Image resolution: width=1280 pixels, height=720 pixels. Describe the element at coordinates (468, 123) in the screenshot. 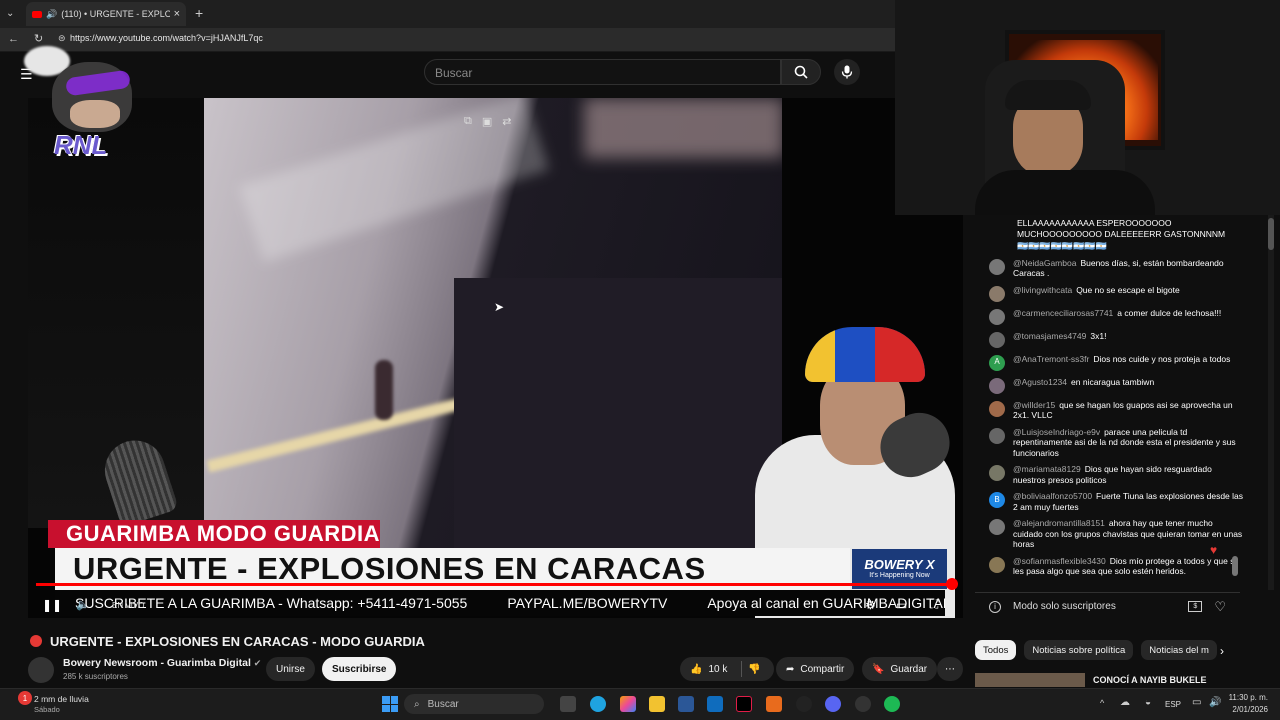

I see `minimize-icon: ⧉` at that location.